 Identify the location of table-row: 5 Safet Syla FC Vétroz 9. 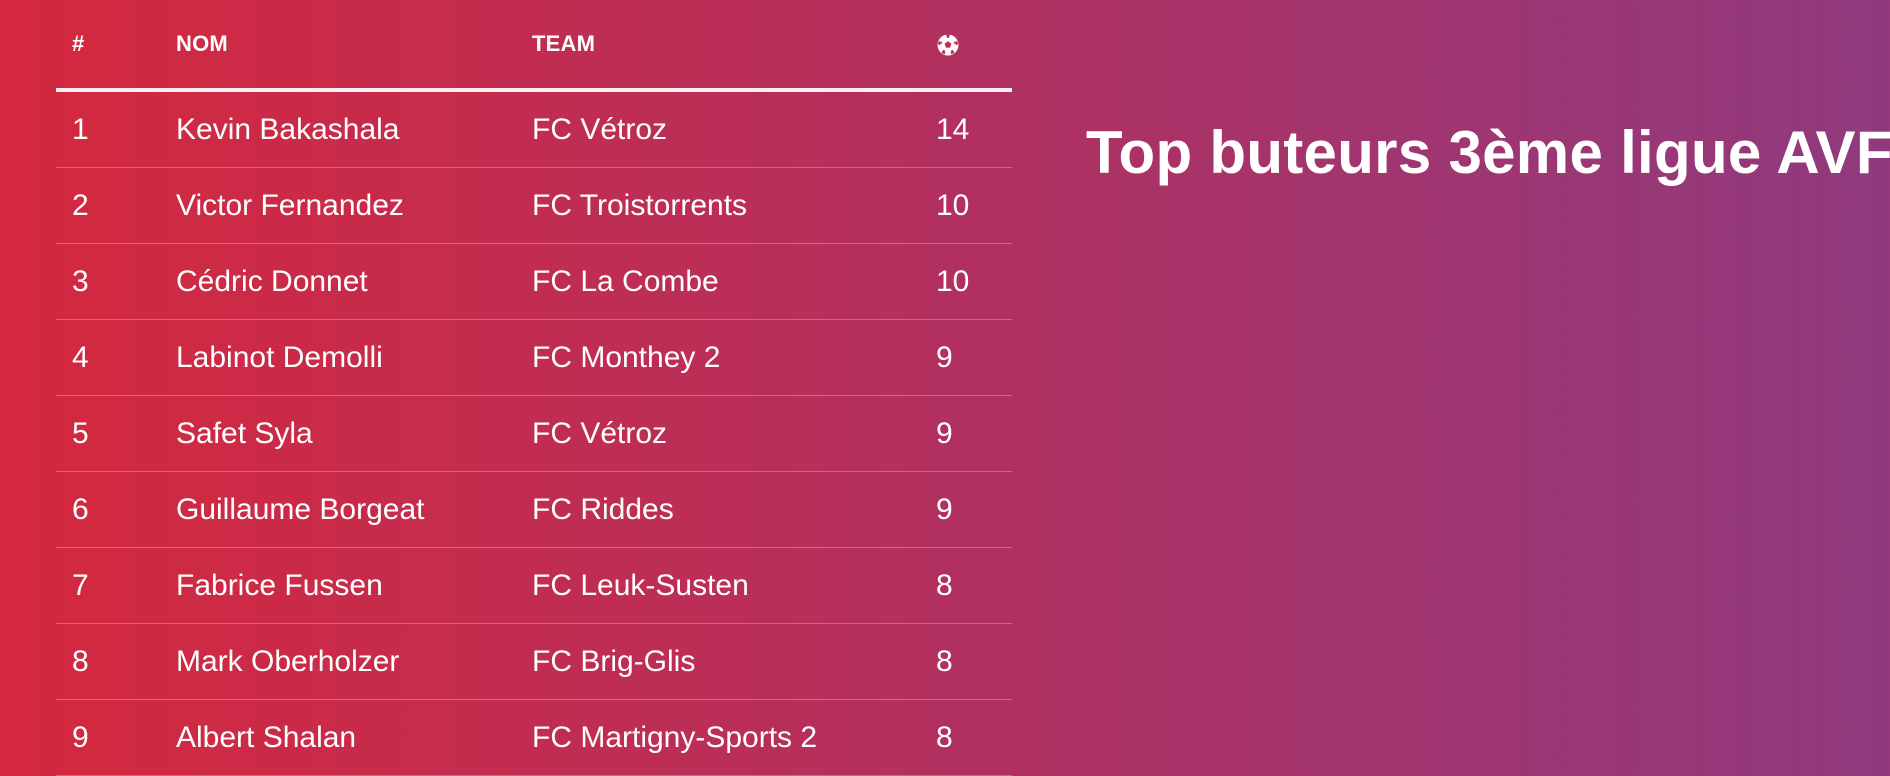
(534, 433).